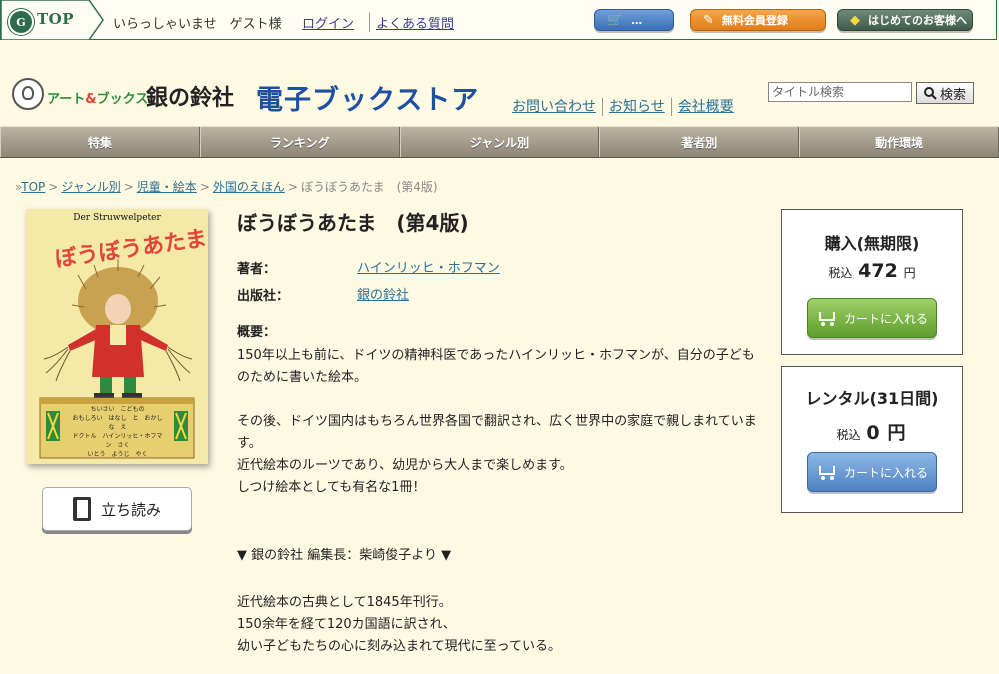 This screenshot has width=999, height=674. I want to click on publisher-link: 銀の鈴社, so click(383, 293).